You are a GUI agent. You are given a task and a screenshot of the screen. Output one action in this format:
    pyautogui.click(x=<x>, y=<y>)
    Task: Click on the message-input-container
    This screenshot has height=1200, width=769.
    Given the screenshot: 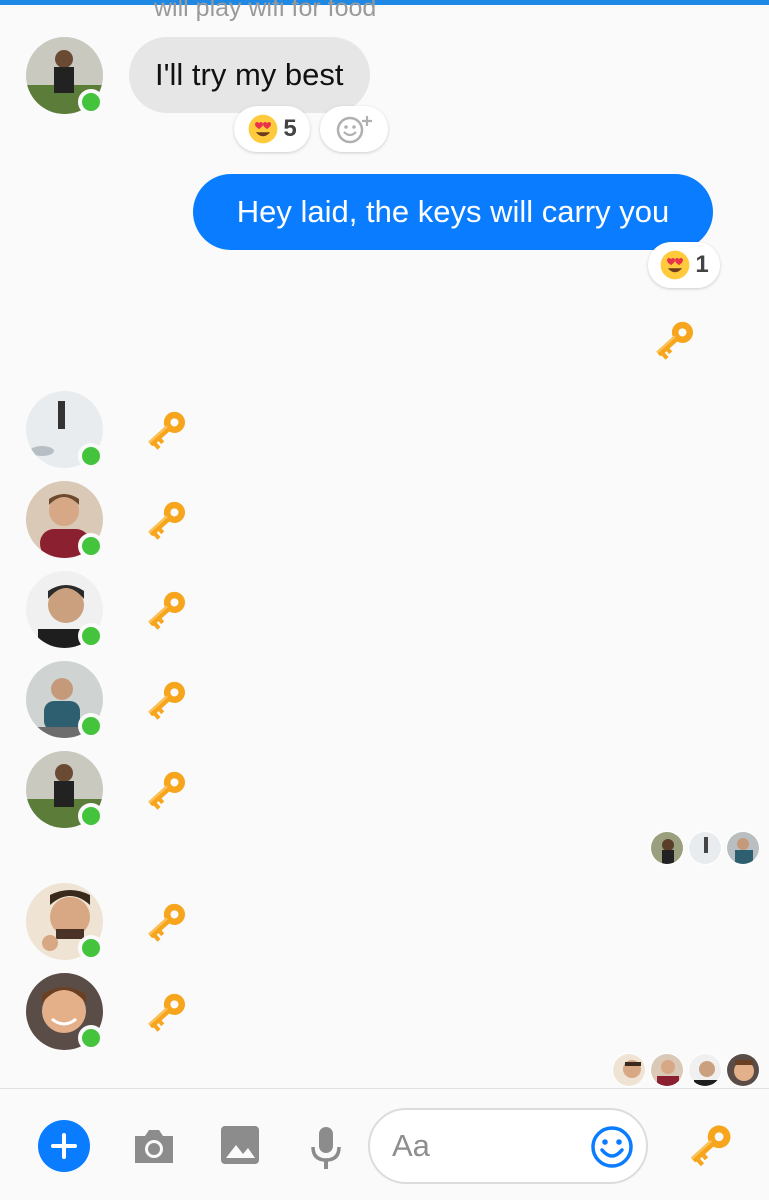 What is the action you would take?
    pyautogui.click(x=508, y=1146)
    